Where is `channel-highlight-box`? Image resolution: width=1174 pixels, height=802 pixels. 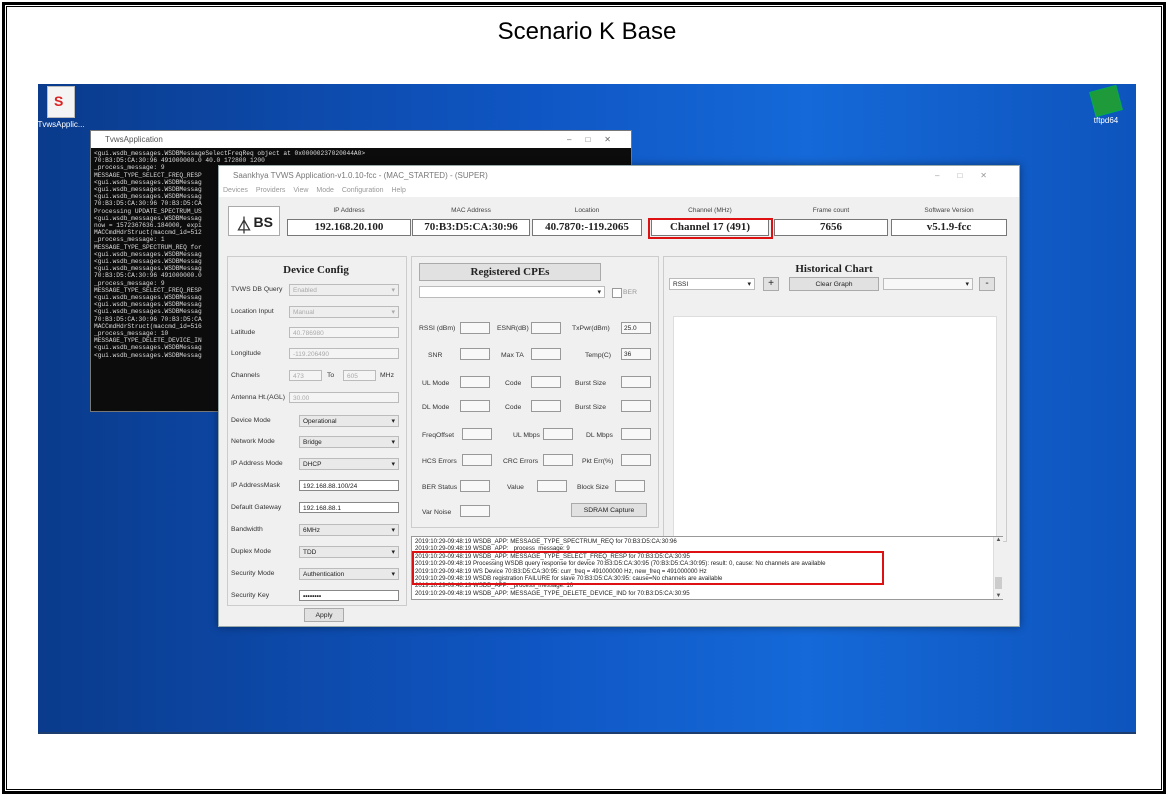
channel-highlight-box is located at coordinates (710, 228).